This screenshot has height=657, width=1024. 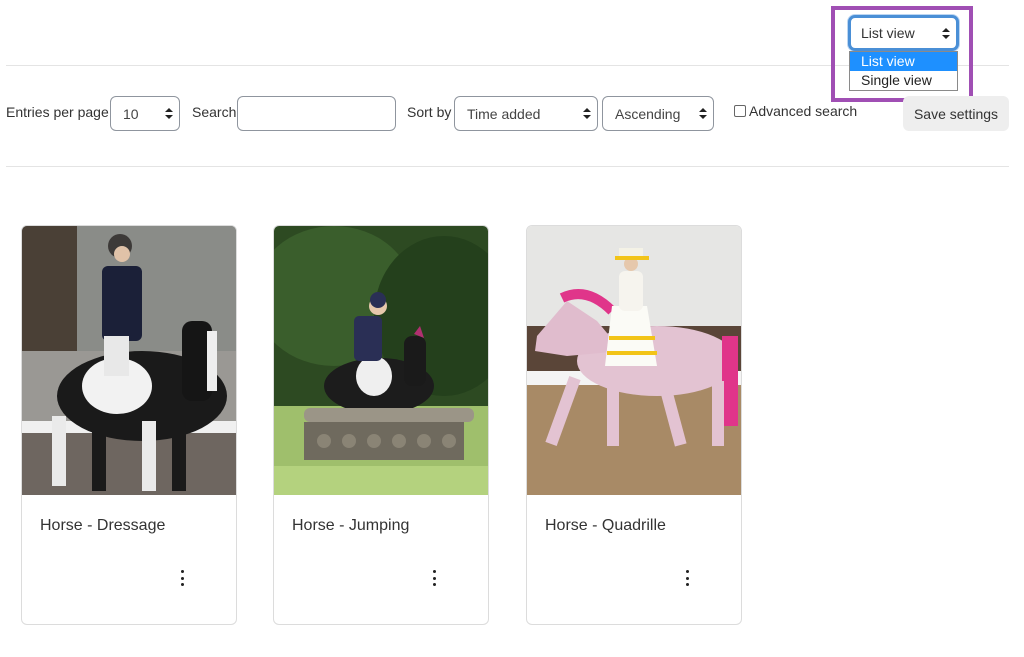 I want to click on entry-card: Horse - Quadrille, so click(x=634, y=425).